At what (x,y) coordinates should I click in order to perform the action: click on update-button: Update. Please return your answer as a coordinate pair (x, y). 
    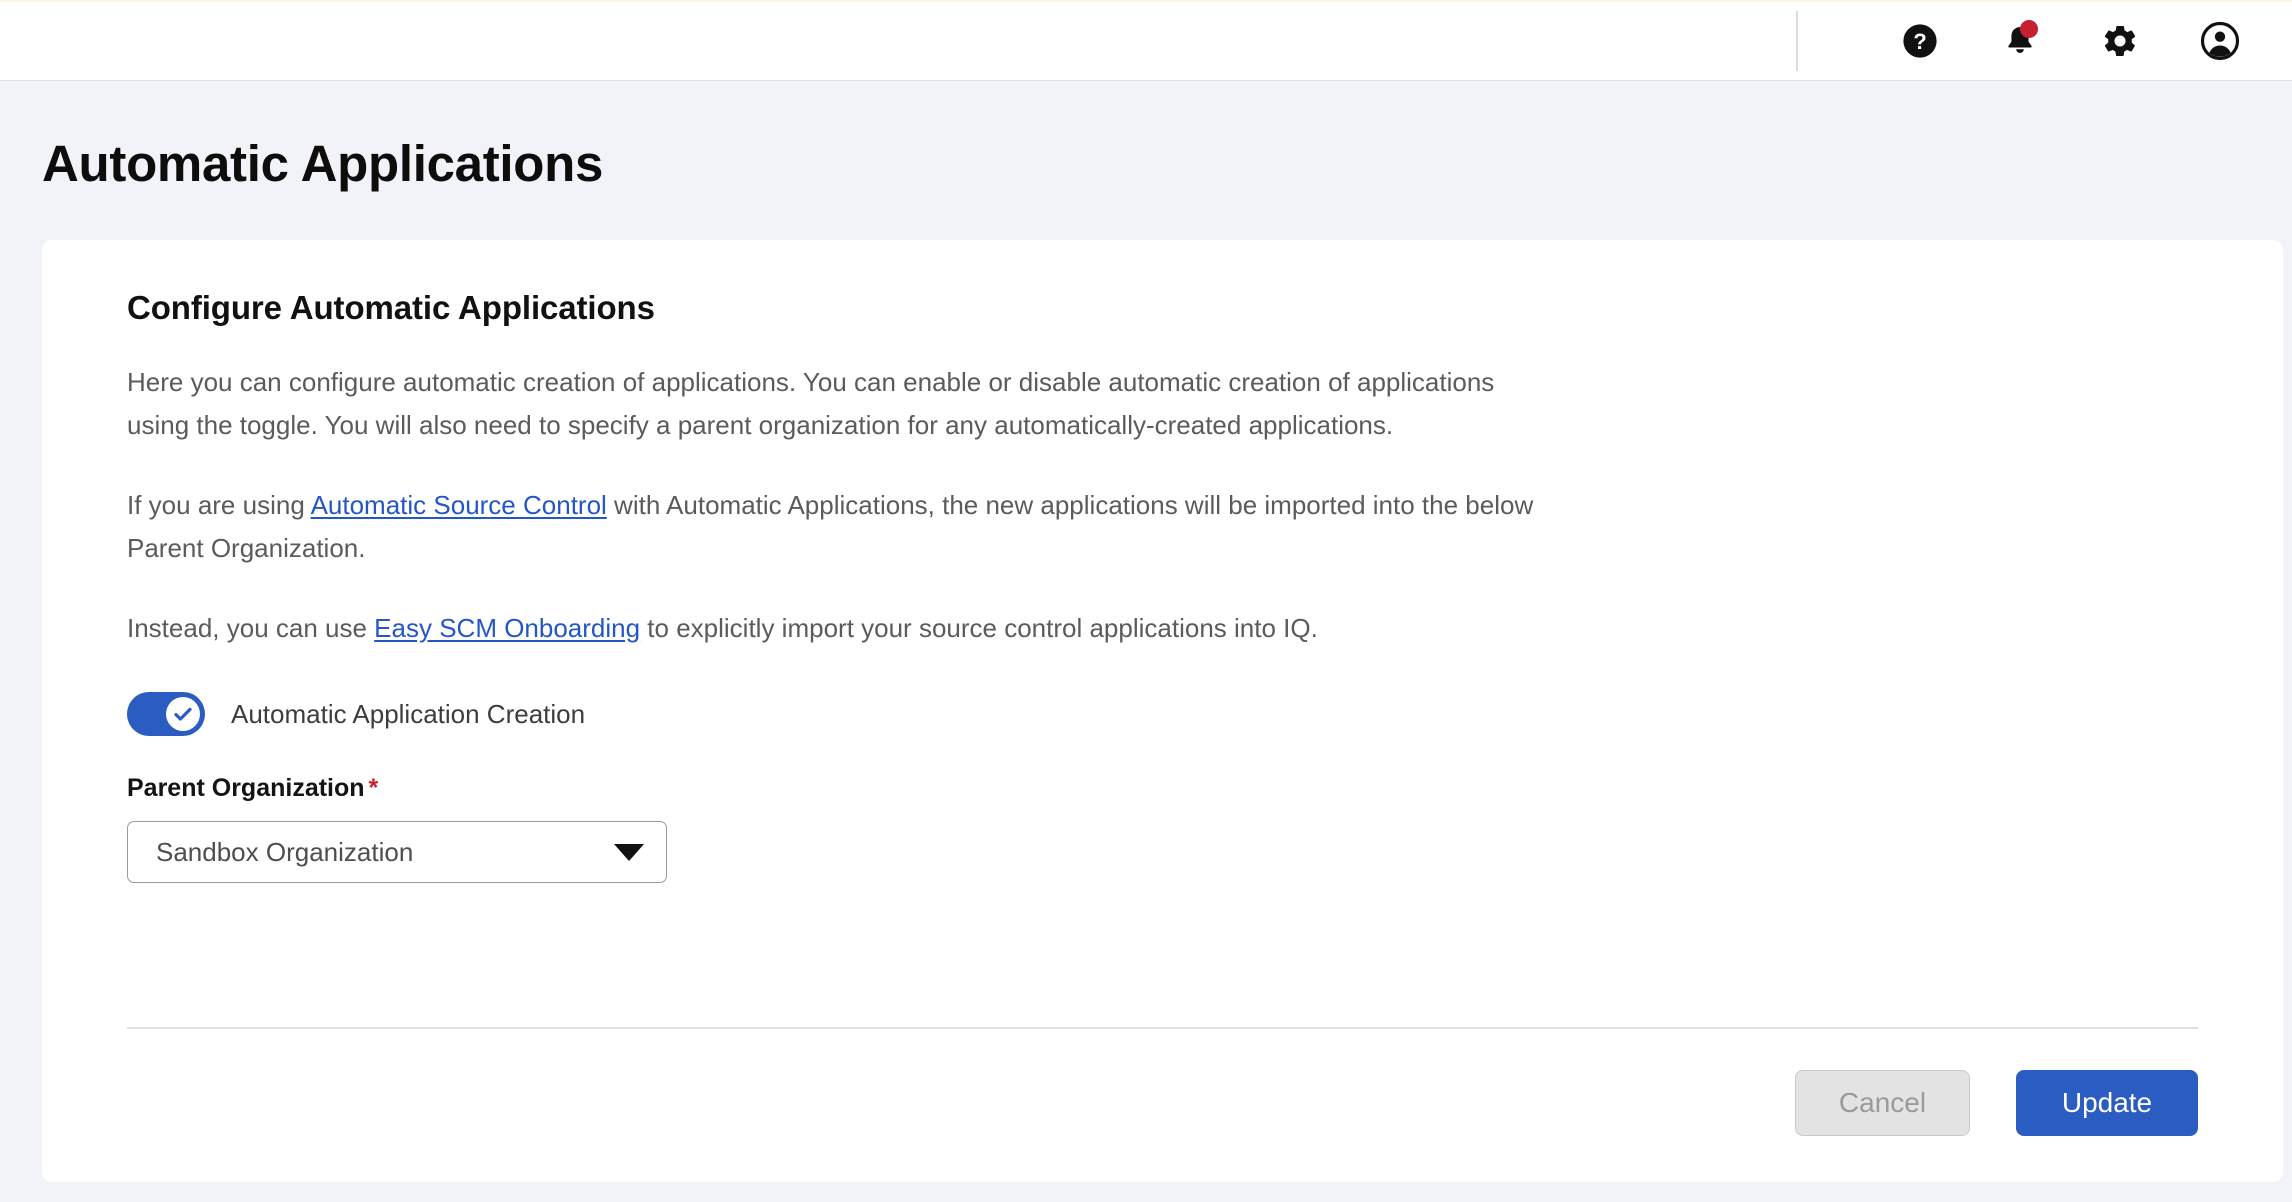
    Looking at the image, I should click on (2107, 1103).